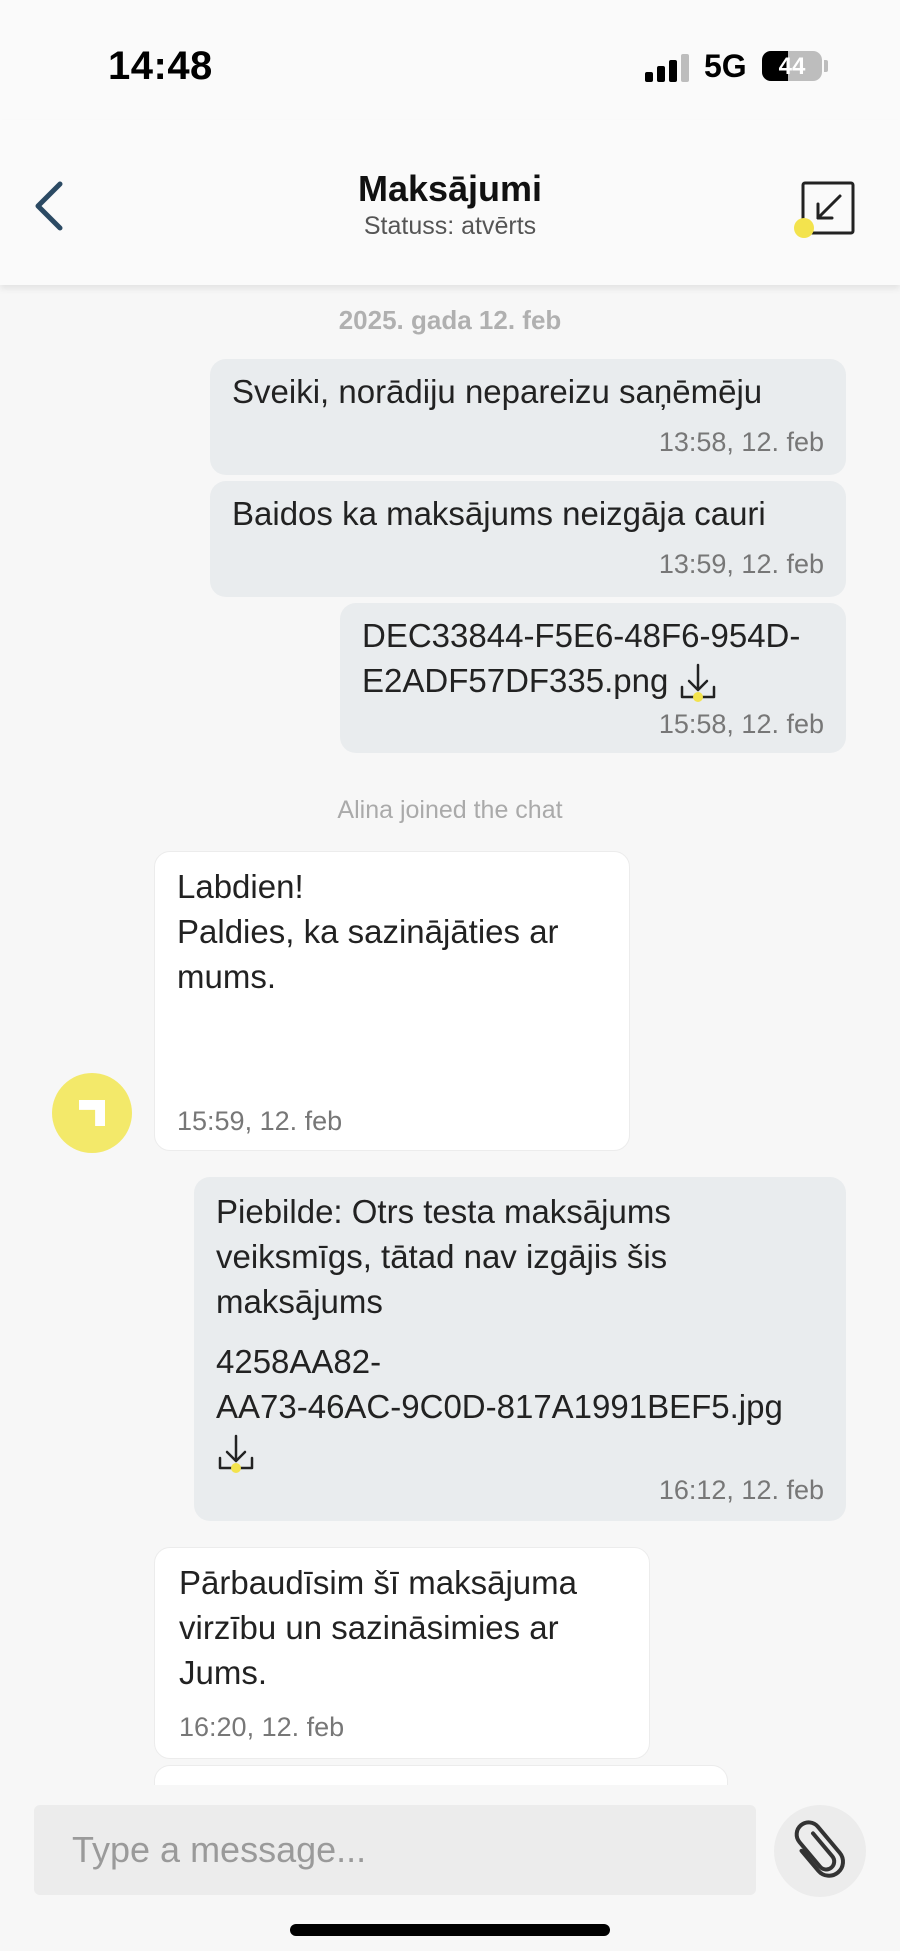 This screenshot has width=900, height=1951. What do you see at coordinates (741, 442) in the screenshot?
I see `message-time: 13:58, 12. feb` at bounding box center [741, 442].